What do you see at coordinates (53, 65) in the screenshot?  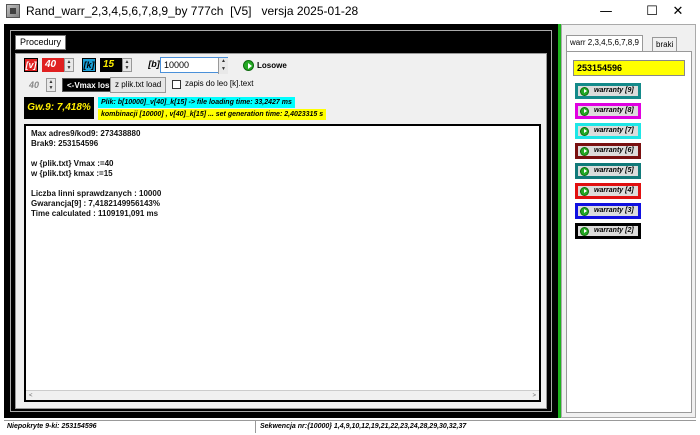 I see `v-value: 40` at bounding box center [53, 65].